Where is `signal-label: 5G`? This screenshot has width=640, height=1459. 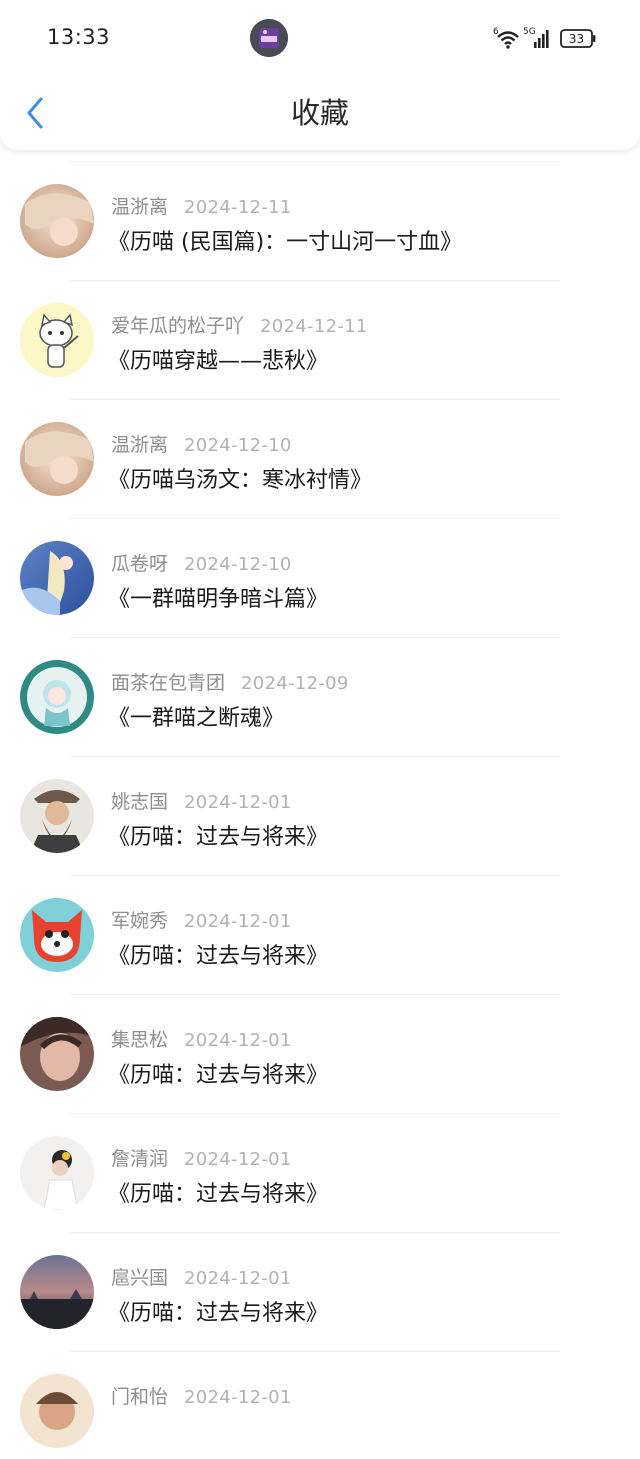
signal-label: 5G is located at coordinates (529, 32).